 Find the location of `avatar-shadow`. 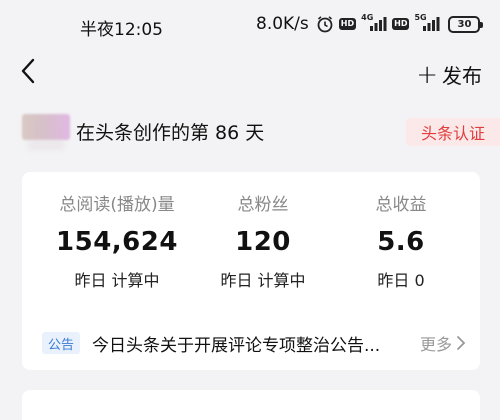

avatar-shadow is located at coordinates (46, 145).